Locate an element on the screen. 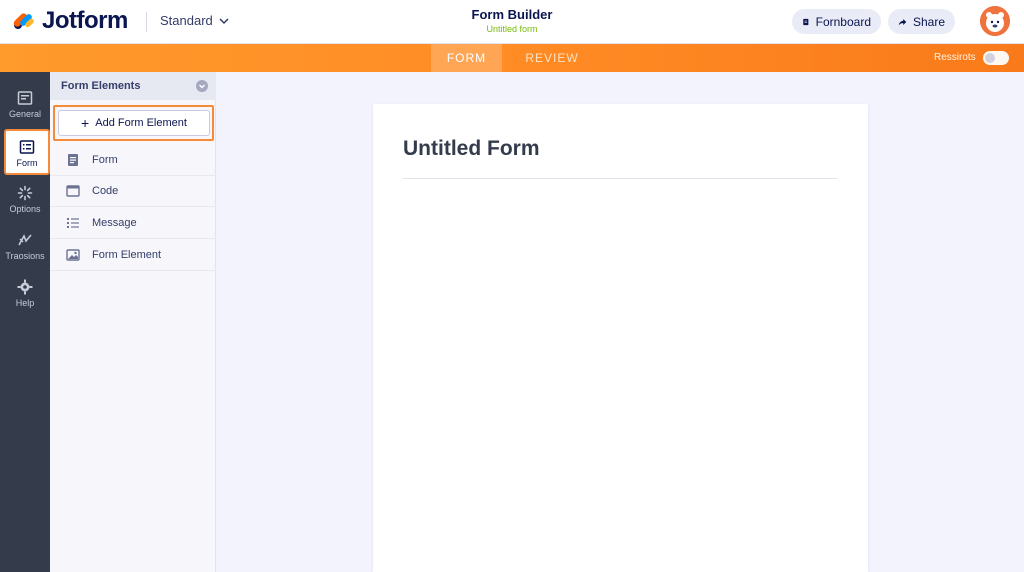  transitions-icon is located at coordinates (25, 240).